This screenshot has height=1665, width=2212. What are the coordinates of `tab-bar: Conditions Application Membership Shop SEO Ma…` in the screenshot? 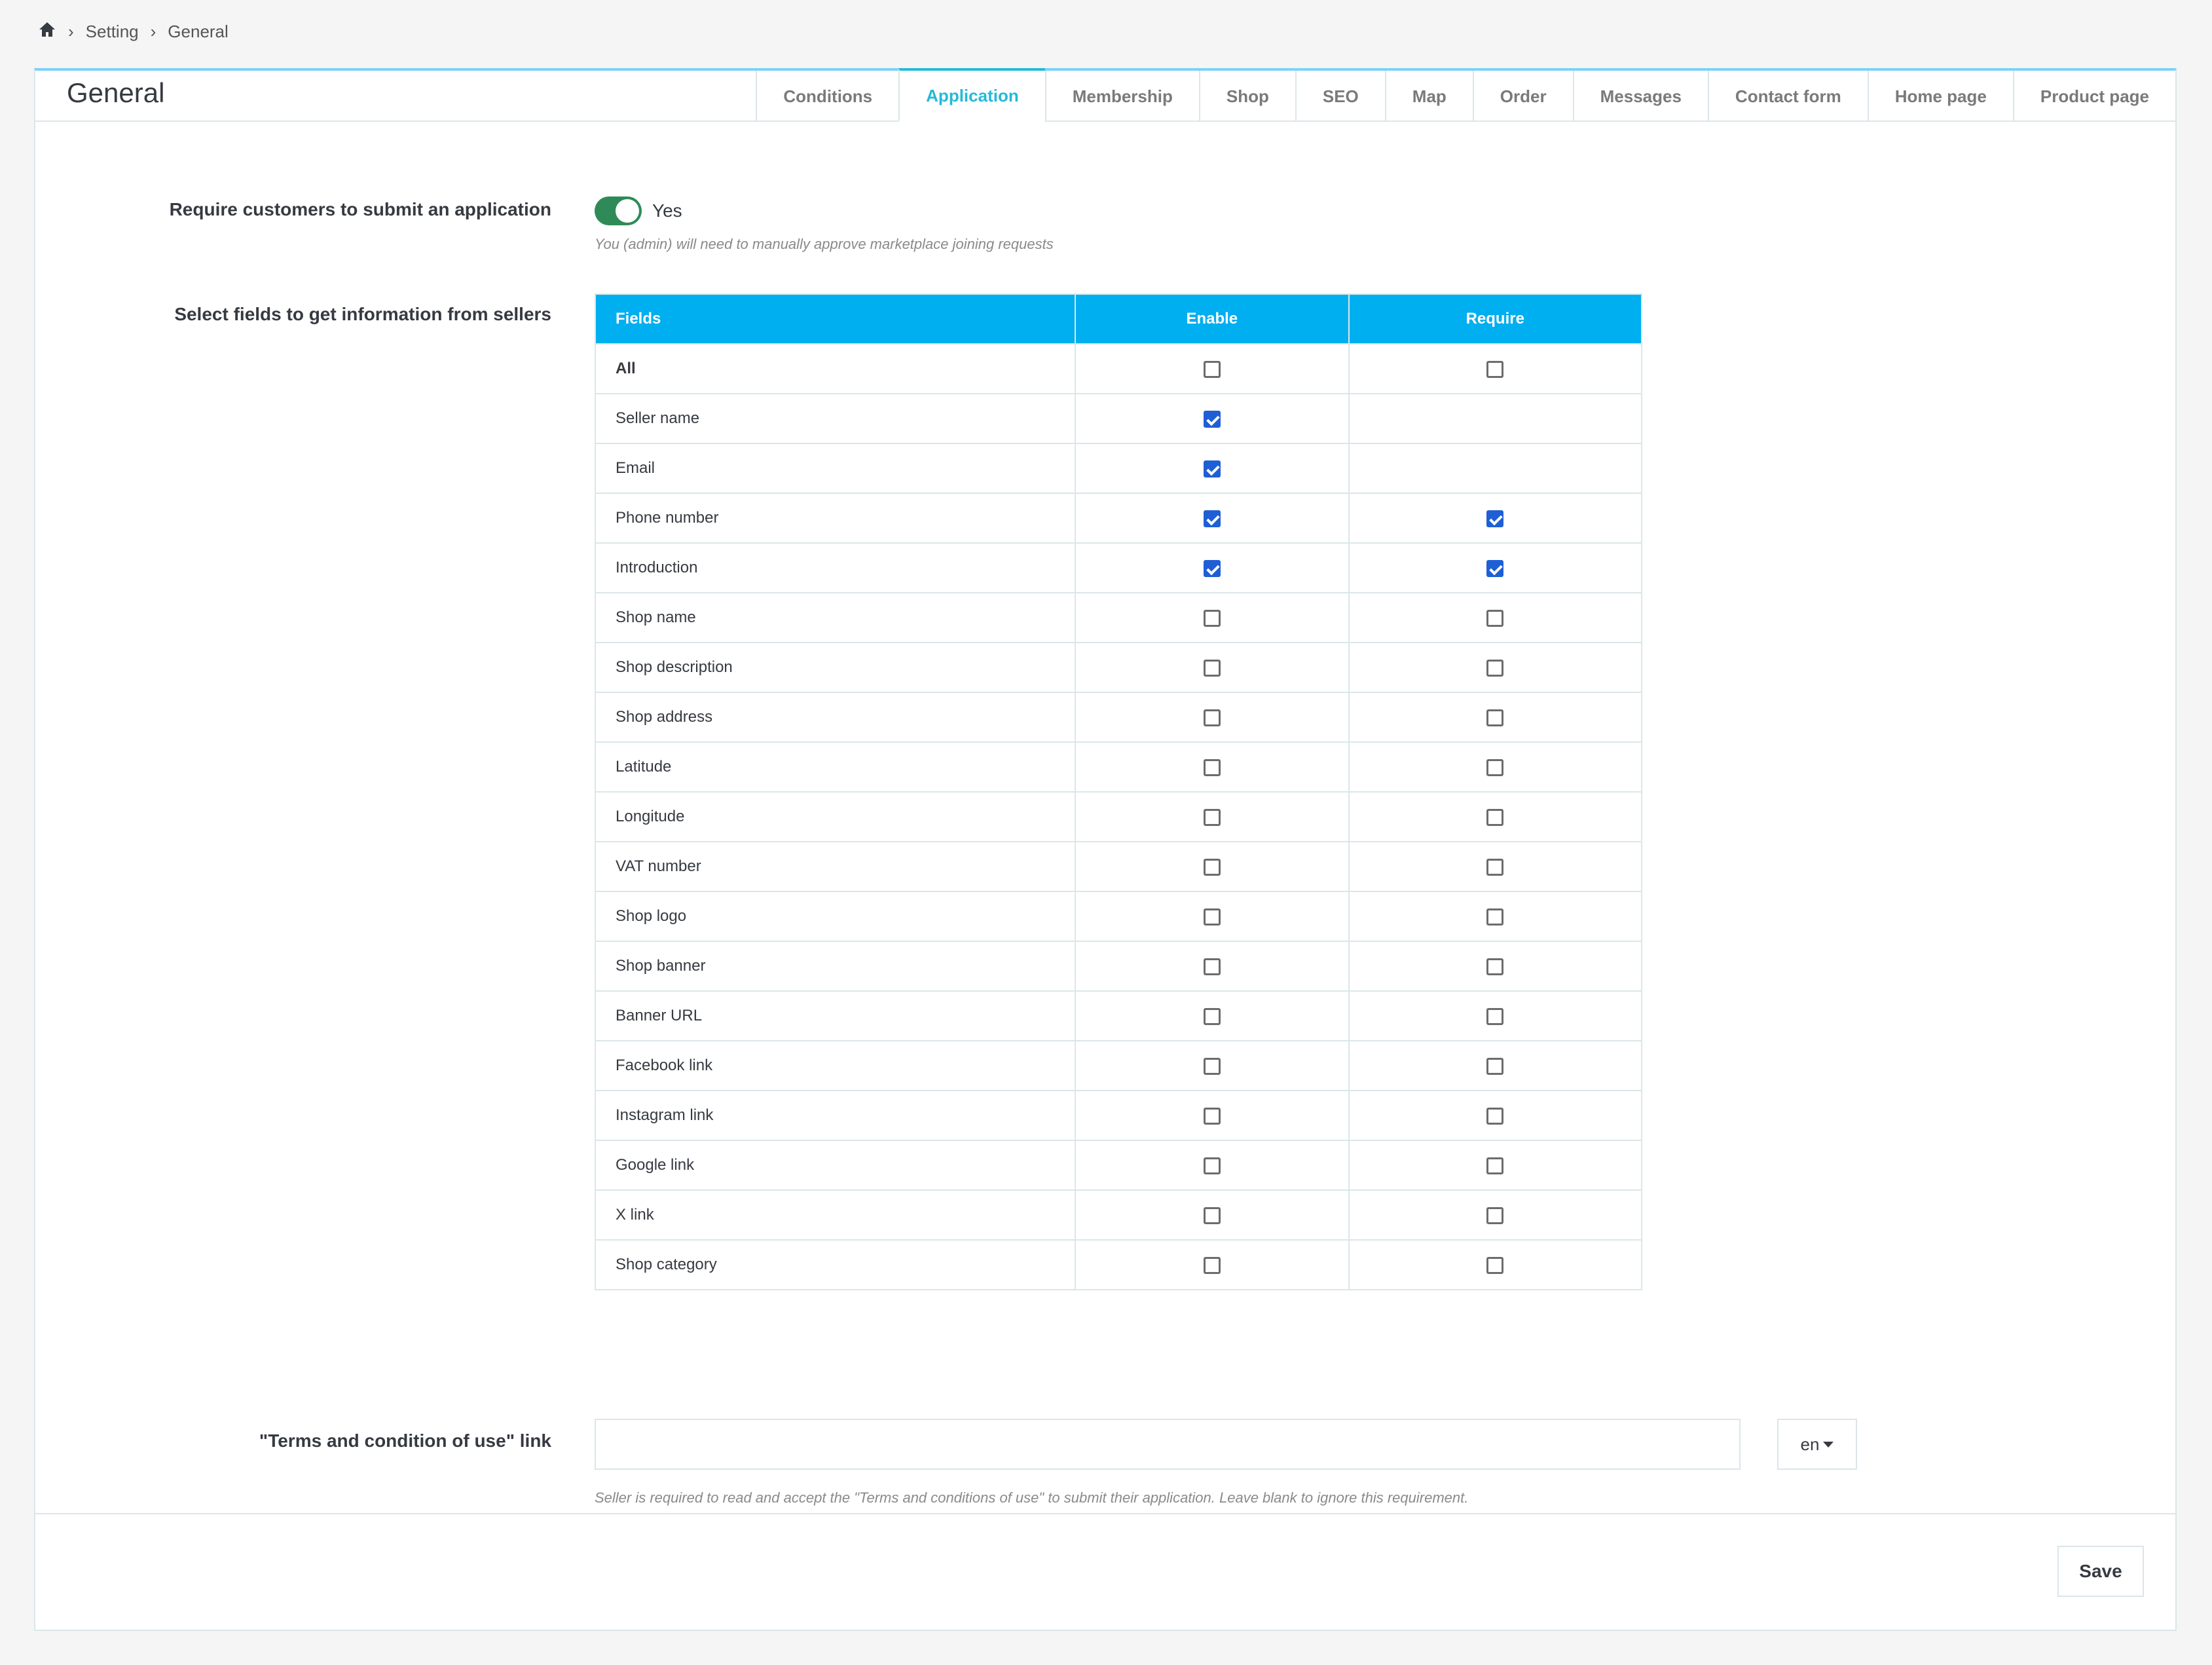 It's located at (1466, 95).